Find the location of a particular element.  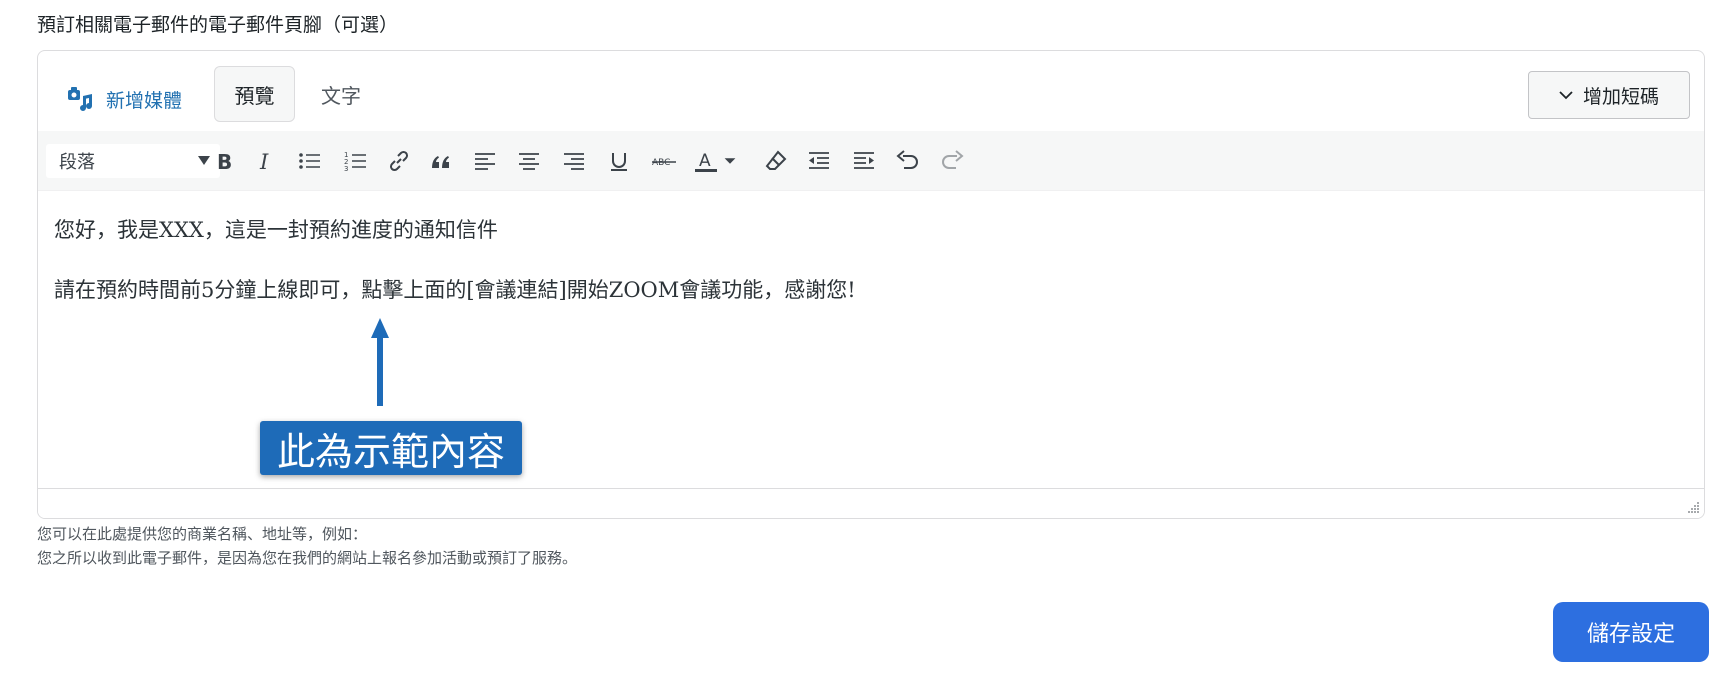

strikethrough-button: ABC is located at coordinates (664, 161).